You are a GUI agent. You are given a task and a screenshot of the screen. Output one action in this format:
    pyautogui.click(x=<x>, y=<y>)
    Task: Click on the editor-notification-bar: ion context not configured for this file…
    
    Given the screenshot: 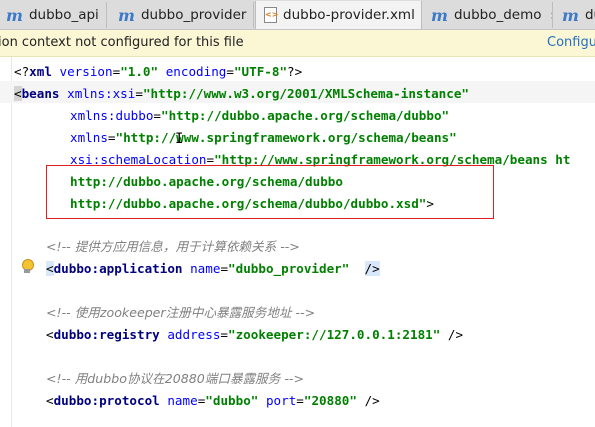 What is the action you would take?
    pyautogui.click(x=297, y=43)
    